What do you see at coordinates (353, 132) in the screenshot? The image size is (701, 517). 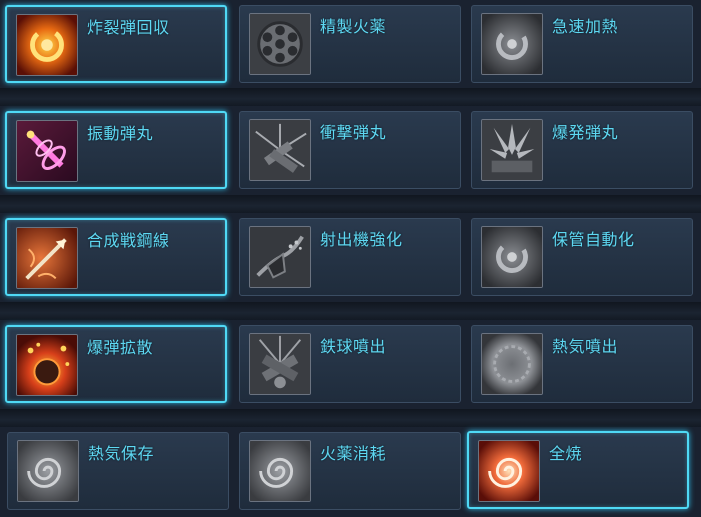 I see `skill-name: 衝撃弾丸` at bounding box center [353, 132].